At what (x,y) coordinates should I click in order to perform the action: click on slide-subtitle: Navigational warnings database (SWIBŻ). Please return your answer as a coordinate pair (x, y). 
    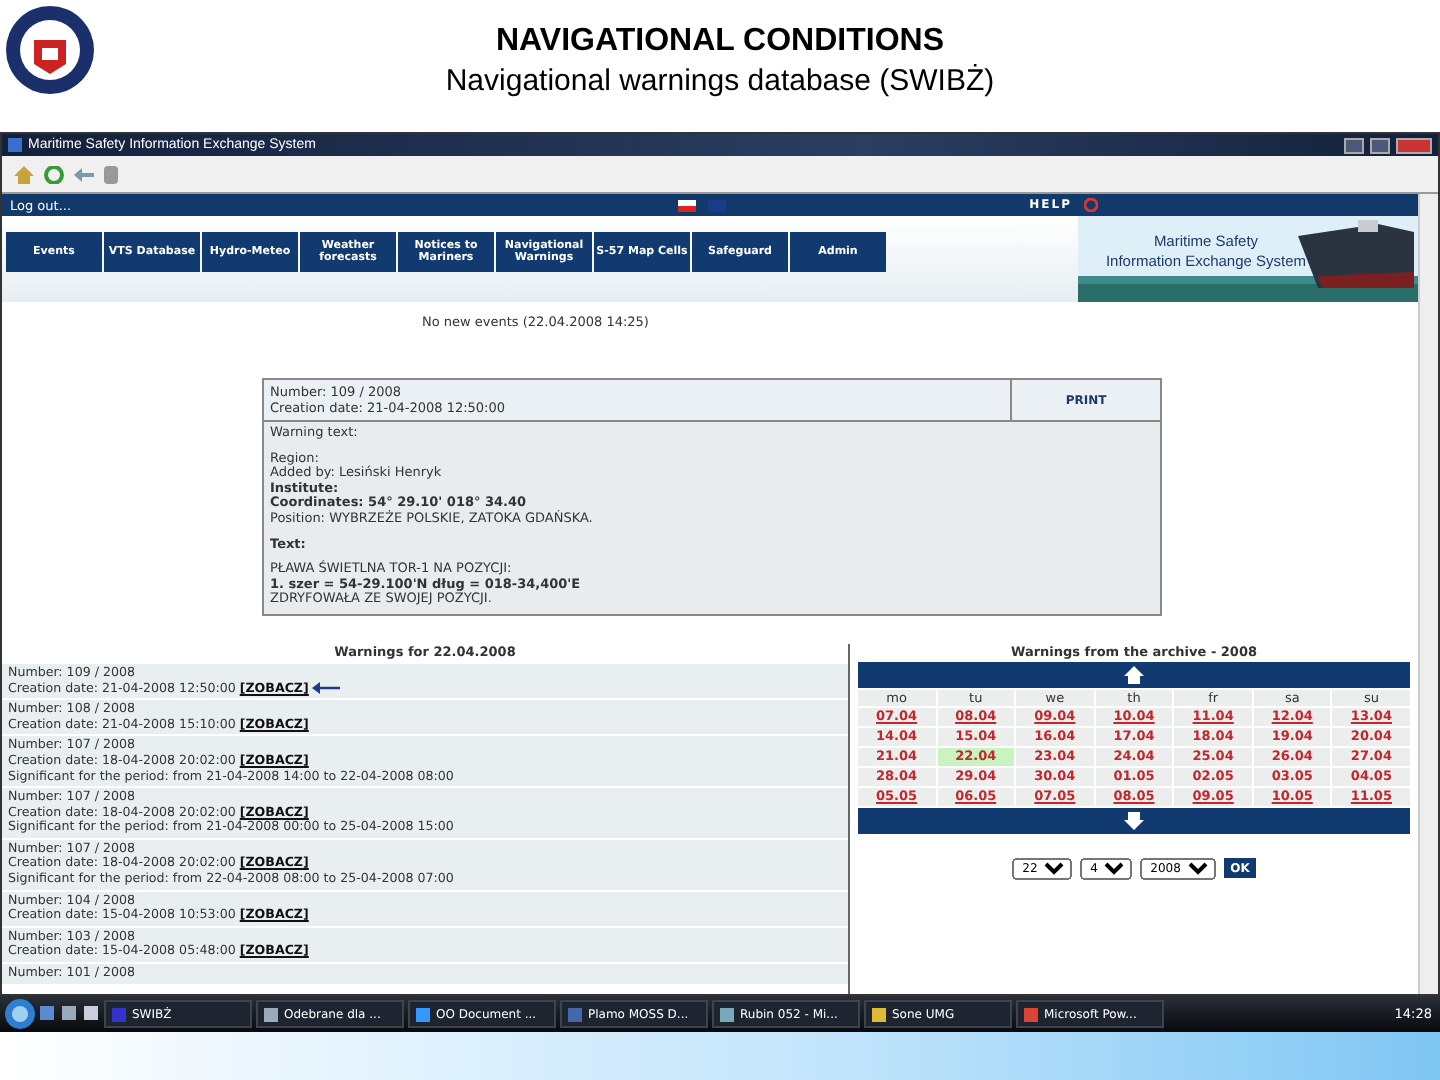
    Looking at the image, I should click on (720, 82).